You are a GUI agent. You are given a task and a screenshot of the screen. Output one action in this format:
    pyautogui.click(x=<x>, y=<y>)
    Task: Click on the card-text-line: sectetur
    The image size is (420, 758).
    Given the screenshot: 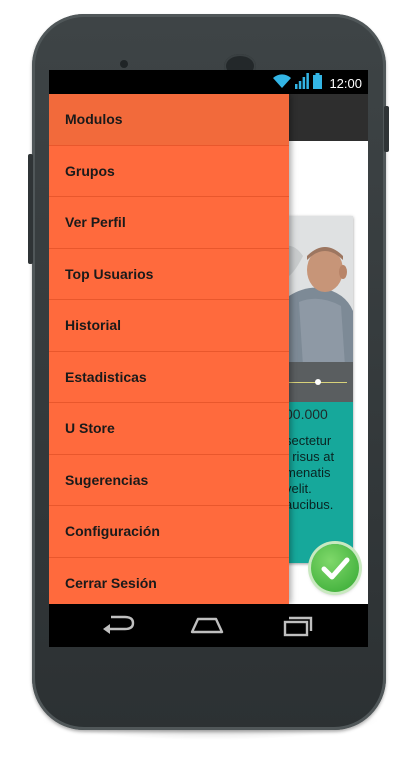 What is the action you would take?
    pyautogui.click(x=308, y=440)
    